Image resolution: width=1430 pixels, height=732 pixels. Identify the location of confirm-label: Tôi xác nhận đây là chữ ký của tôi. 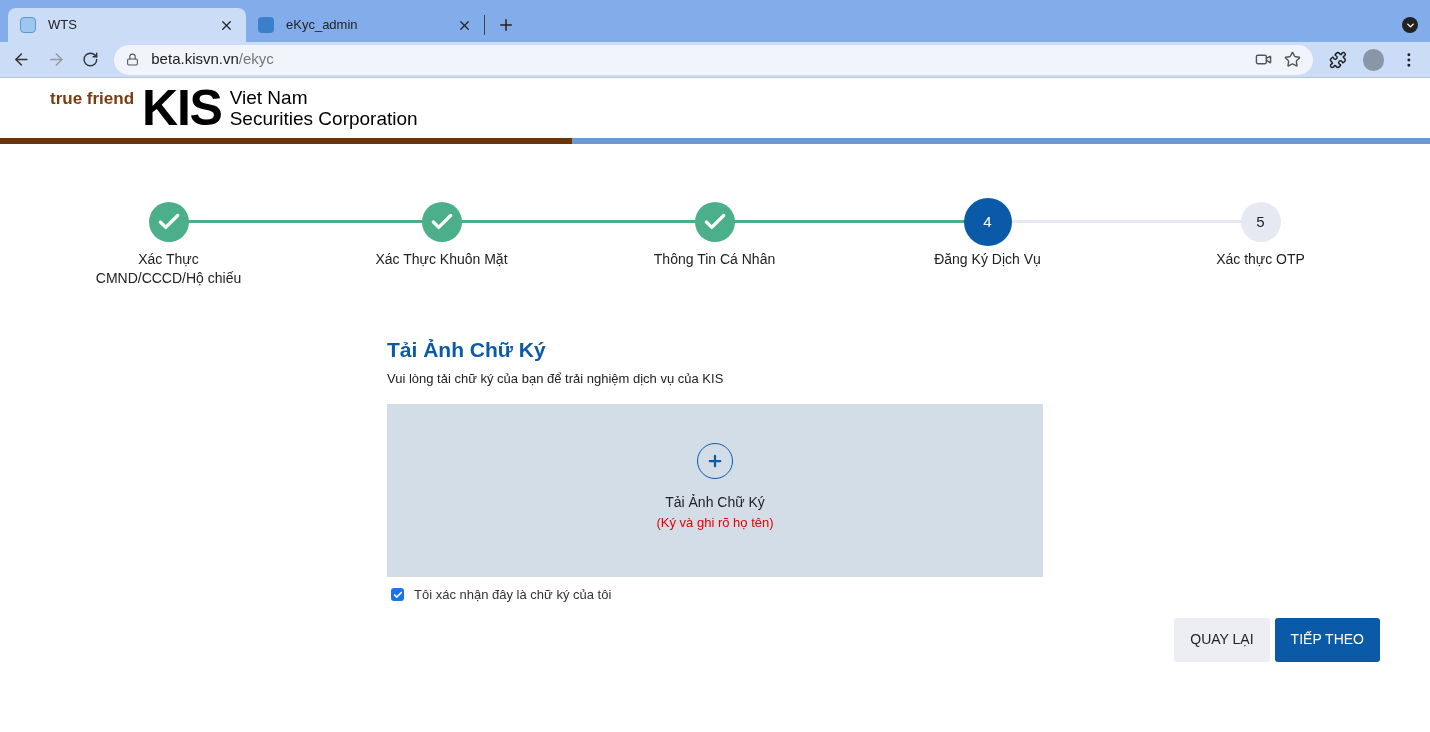
(513, 595).